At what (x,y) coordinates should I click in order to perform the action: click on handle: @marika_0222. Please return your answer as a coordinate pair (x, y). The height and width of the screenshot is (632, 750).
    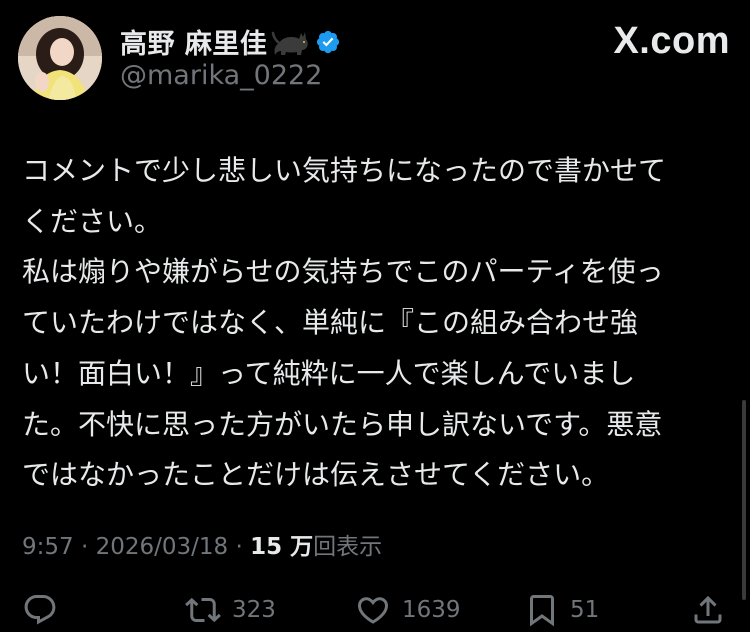
    Looking at the image, I should click on (221, 75).